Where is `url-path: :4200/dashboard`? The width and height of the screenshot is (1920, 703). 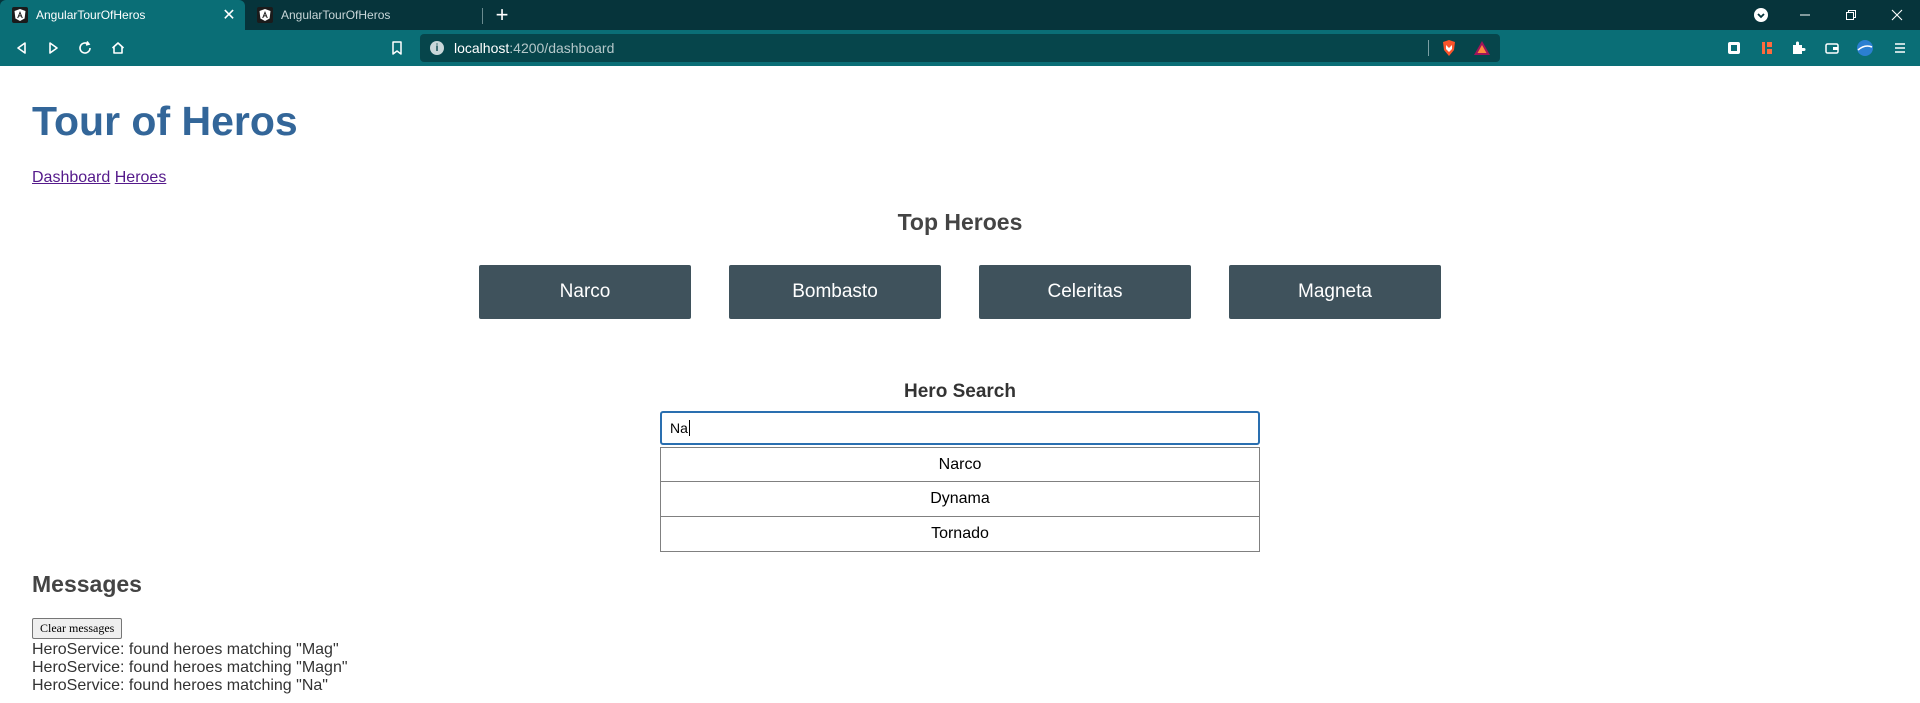 url-path: :4200/dashboard is located at coordinates (562, 48).